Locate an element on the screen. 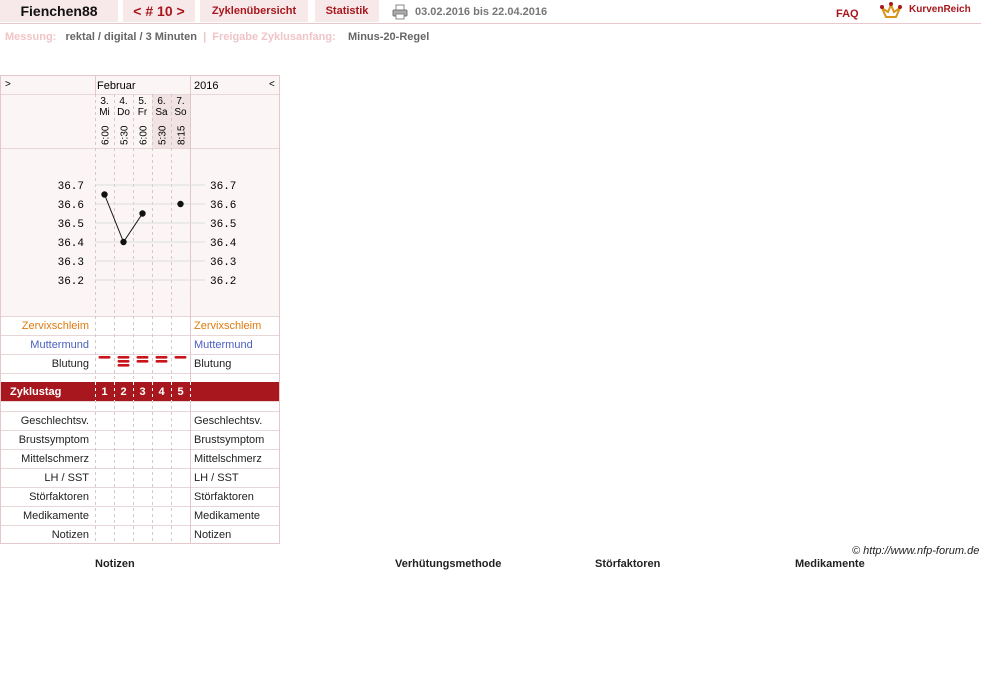  row-label-blutung: Blutung is located at coordinates (70, 364).